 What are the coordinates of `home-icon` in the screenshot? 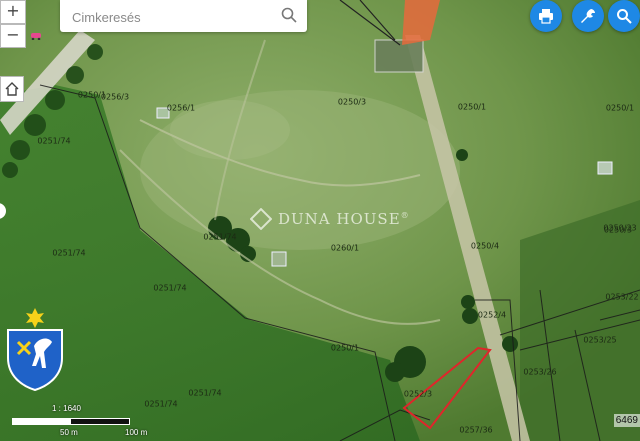 It's located at (12, 89).